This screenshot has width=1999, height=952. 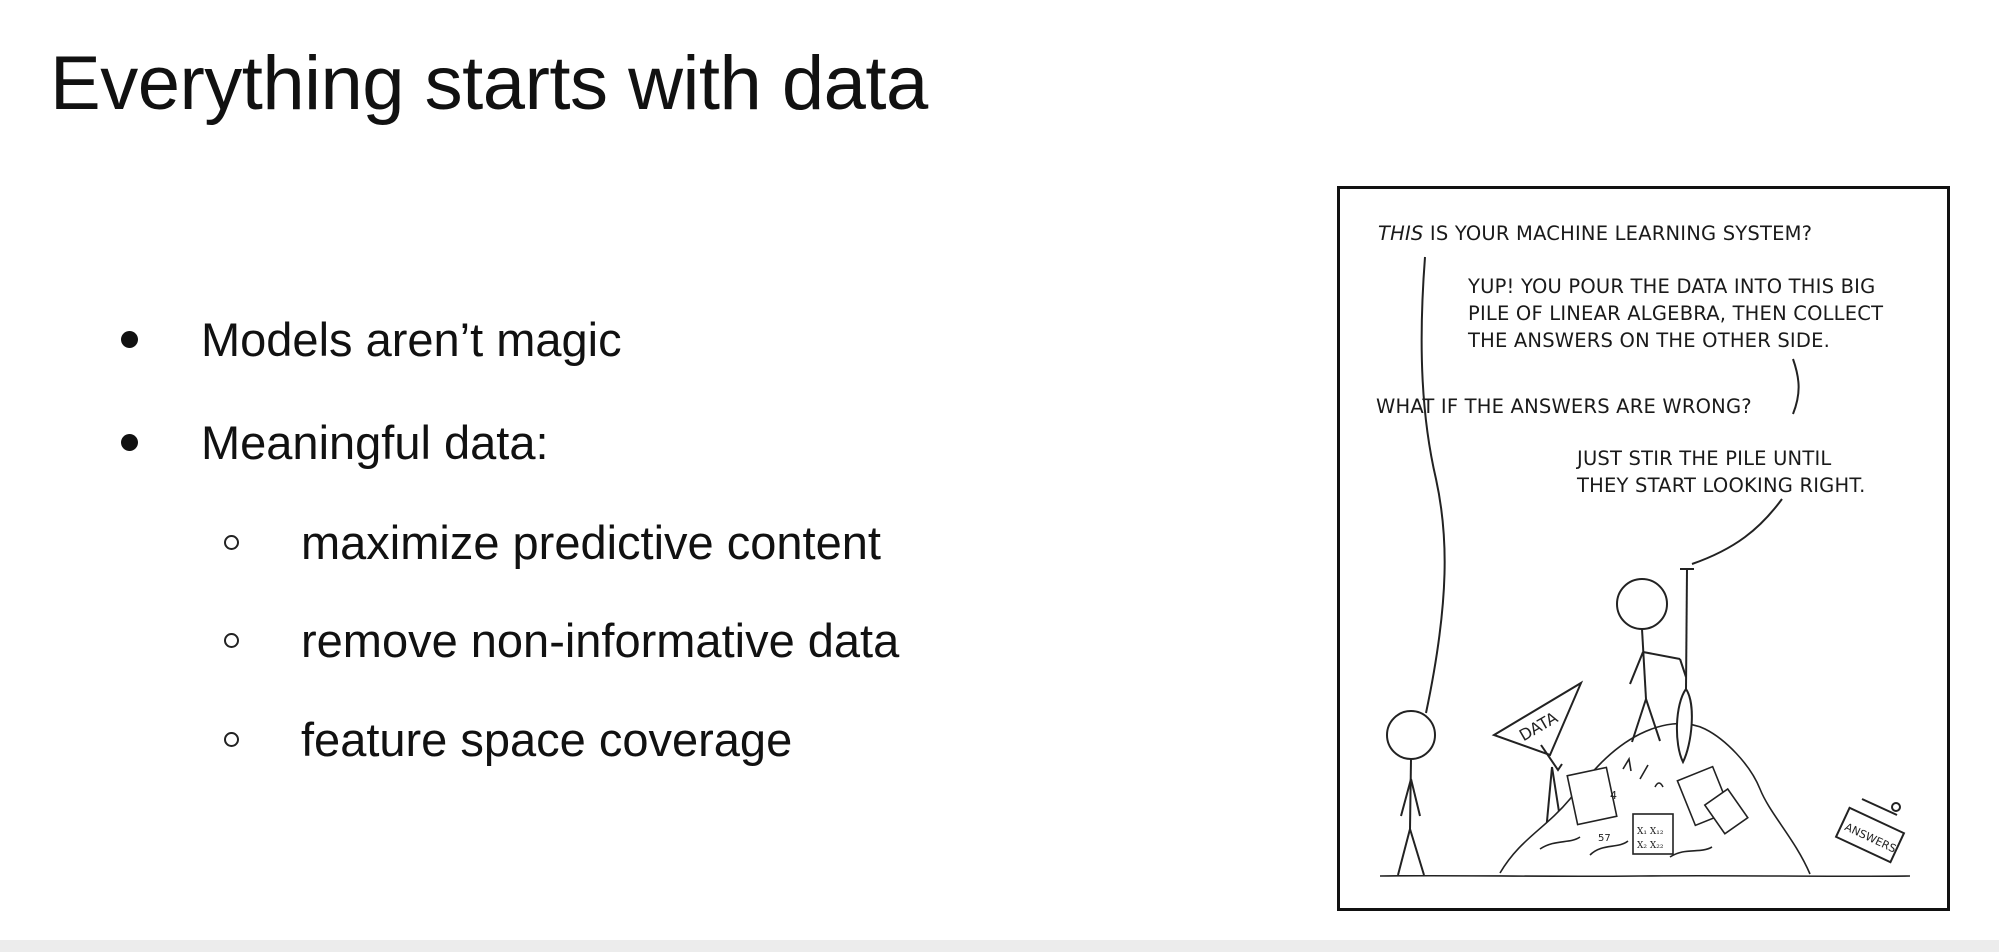 I want to click on svg-text: X₂ X₂₂, so click(x=1650, y=846).